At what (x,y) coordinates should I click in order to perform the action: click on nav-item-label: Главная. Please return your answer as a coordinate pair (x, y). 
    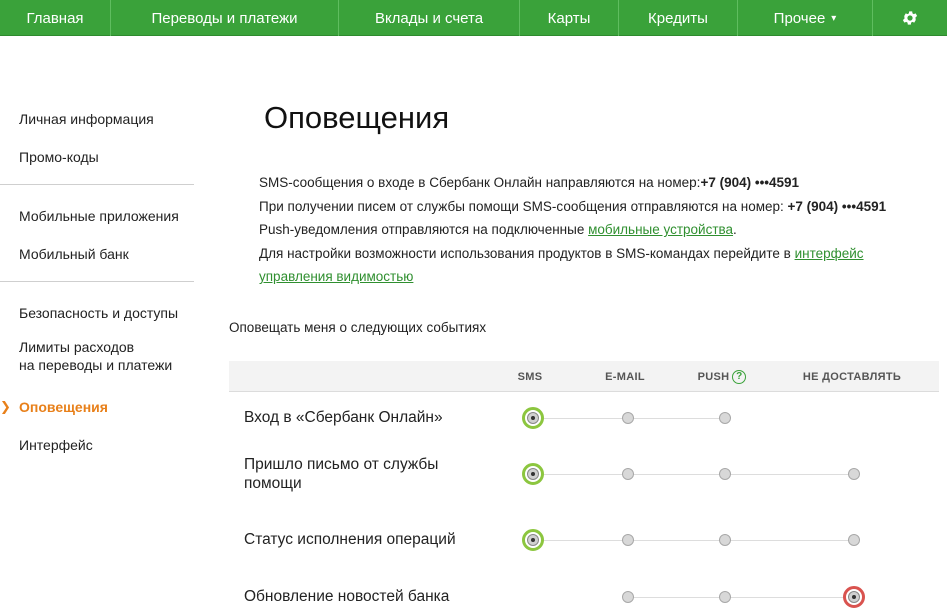
    Looking at the image, I should click on (55, 18).